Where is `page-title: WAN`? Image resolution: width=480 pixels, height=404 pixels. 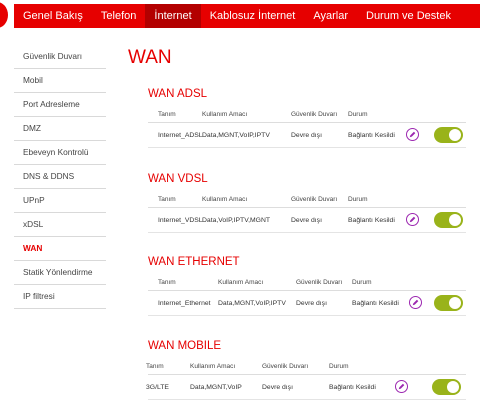 page-title: WAN is located at coordinates (150, 57).